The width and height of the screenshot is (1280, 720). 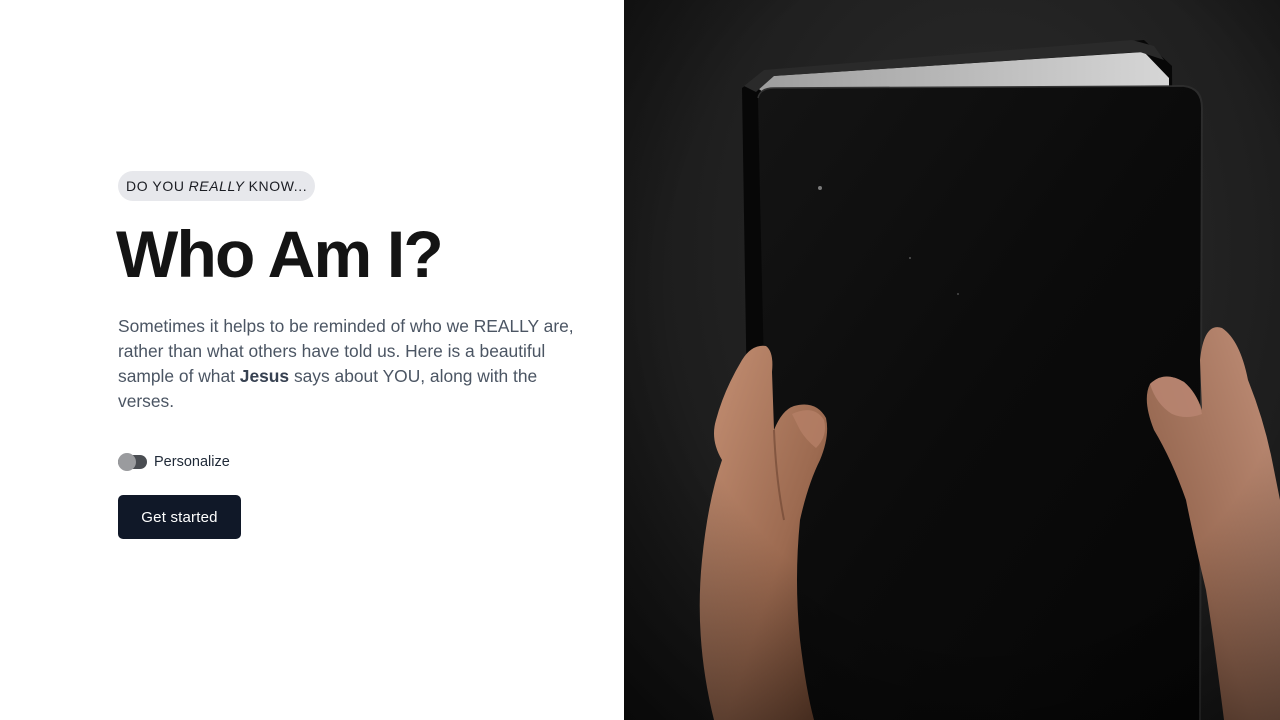 I want to click on get-started-button: Get started, so click(x=179, y=517).